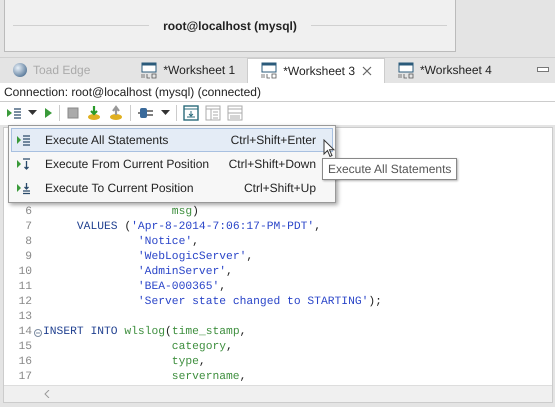 The width and height of the screenshot is (555, 407). What do you see at coordinates (24, 362) in the screenshot?
I see `line-number: 16` at bounding box center [24, 362].